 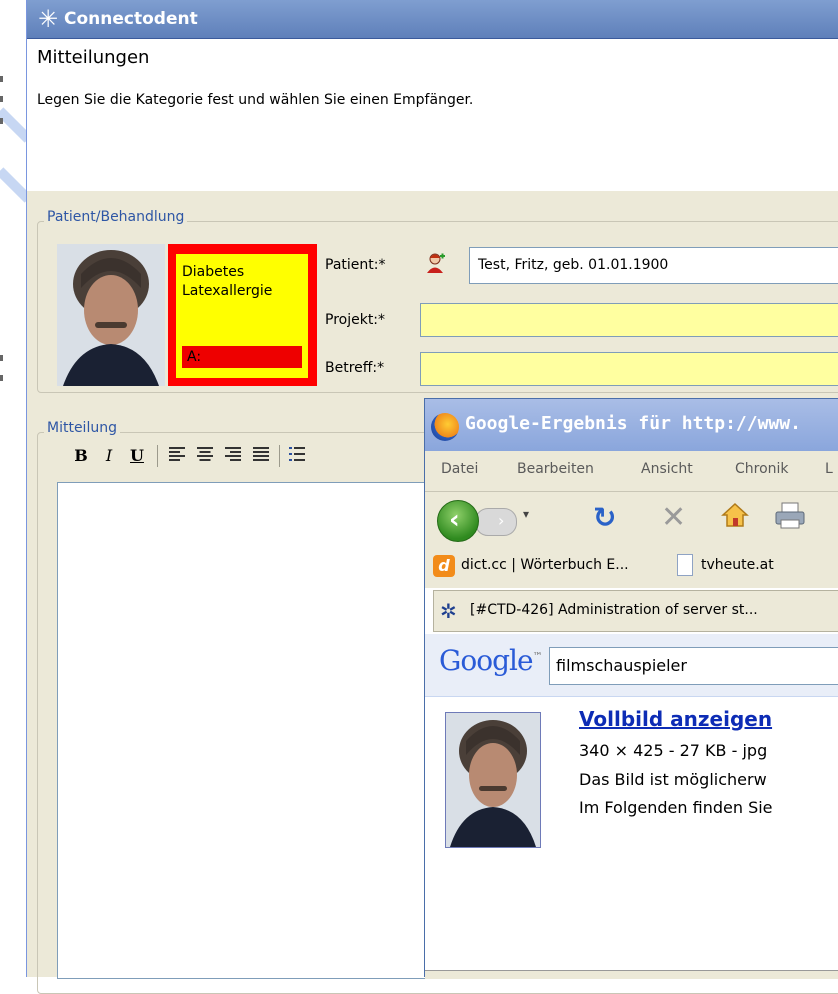 I want to click on patient-photo, so click(x=111, y=315).